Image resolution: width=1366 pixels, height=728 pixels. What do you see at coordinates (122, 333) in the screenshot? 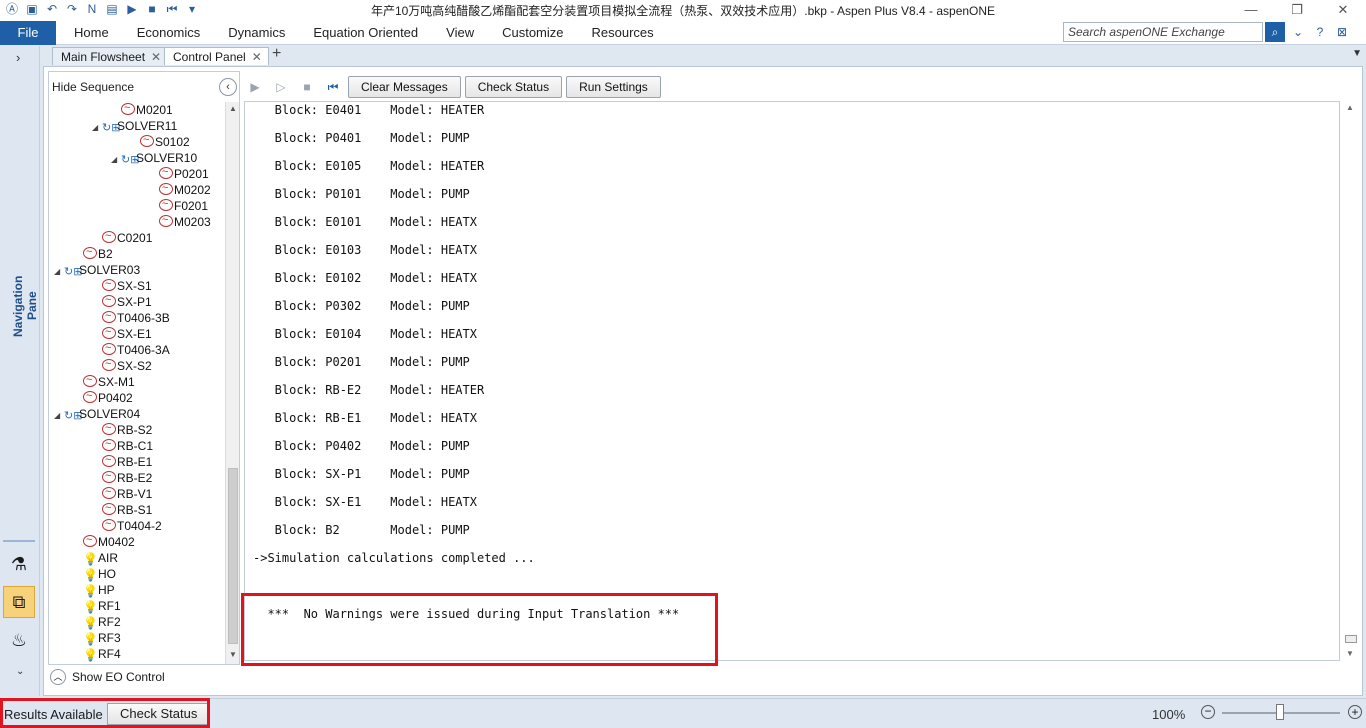
I see `tree-node-block: SX-E1` at bounding box center [122, 333].